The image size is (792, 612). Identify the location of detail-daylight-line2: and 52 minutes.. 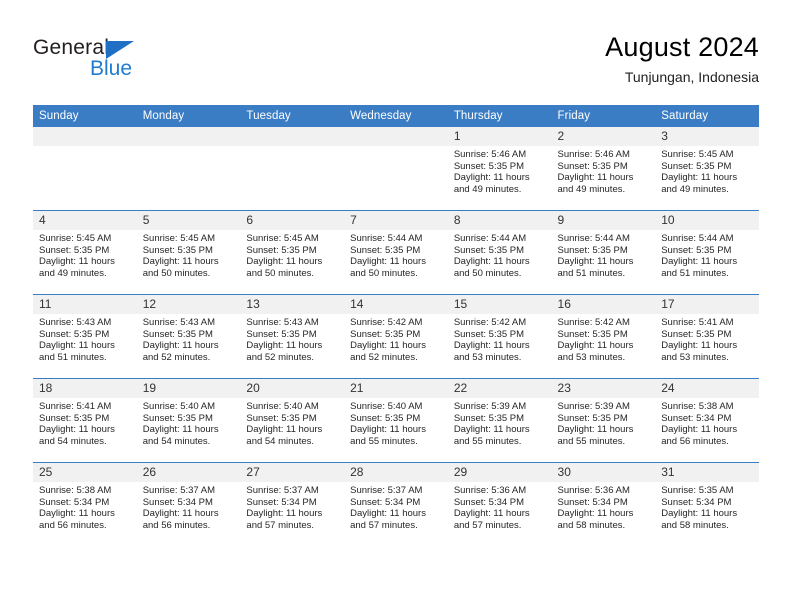
(176, 357).